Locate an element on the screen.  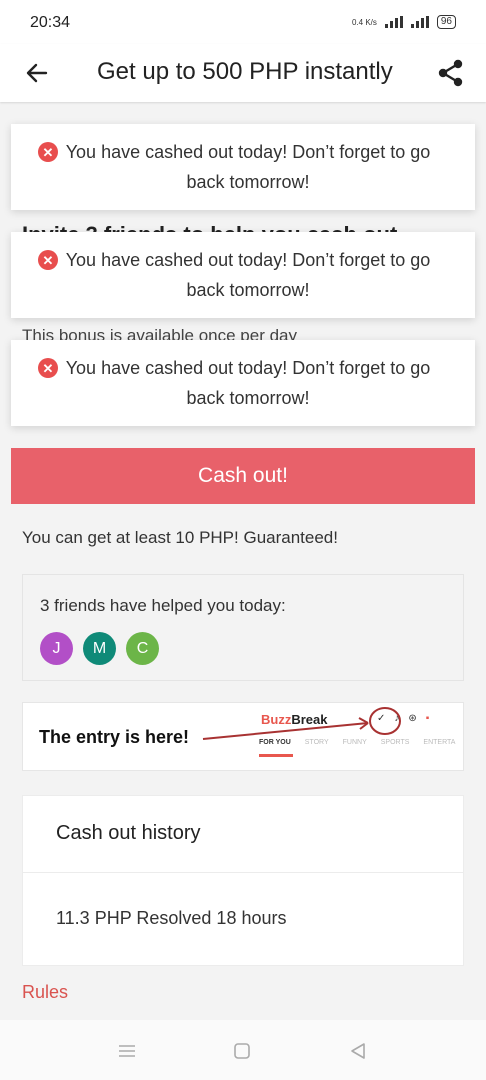
friends-card: 3 friends have helped you today: J M C is located at coordinates (243, 627).